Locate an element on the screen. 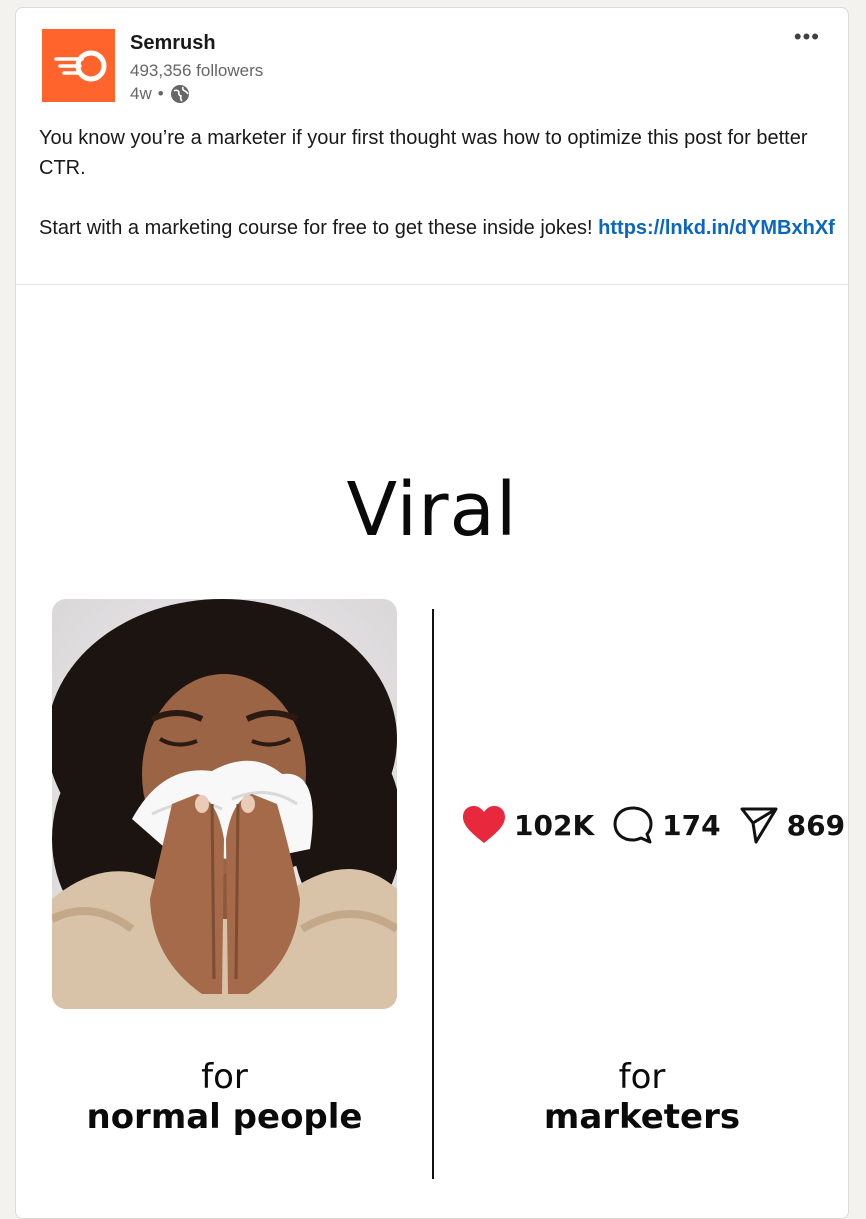  likes-stat: 102K is located at coordinates (528, 825).